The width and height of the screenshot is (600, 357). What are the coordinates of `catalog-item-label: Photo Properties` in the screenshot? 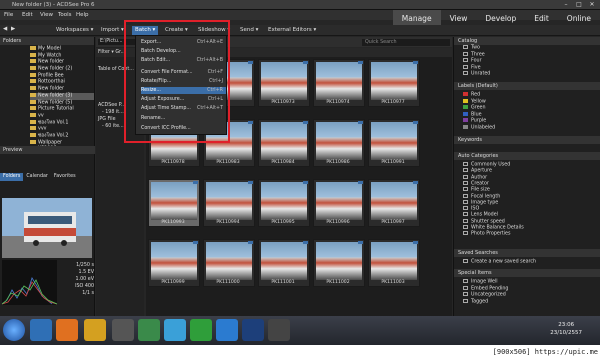 It's located at (491, 234).